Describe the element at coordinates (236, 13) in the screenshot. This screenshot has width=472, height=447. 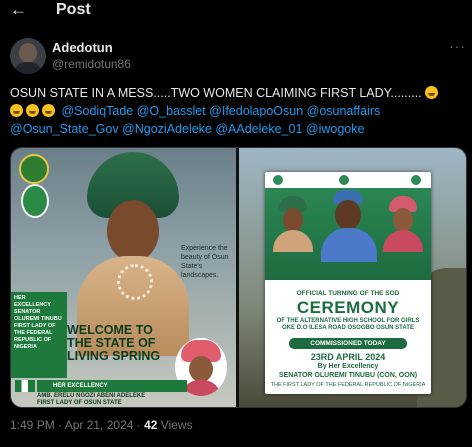
I see `top-bar: ← Post` at that location.